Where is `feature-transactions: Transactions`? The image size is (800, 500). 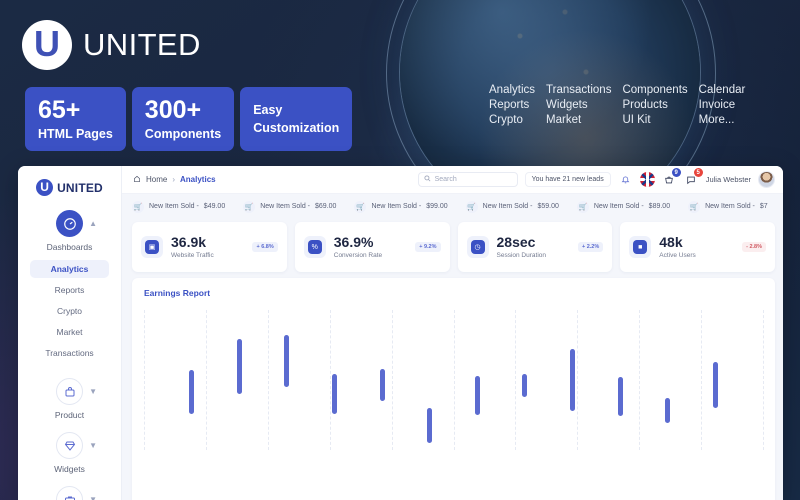 feature-transactions: Transactions is located at coordinates (579, 90).